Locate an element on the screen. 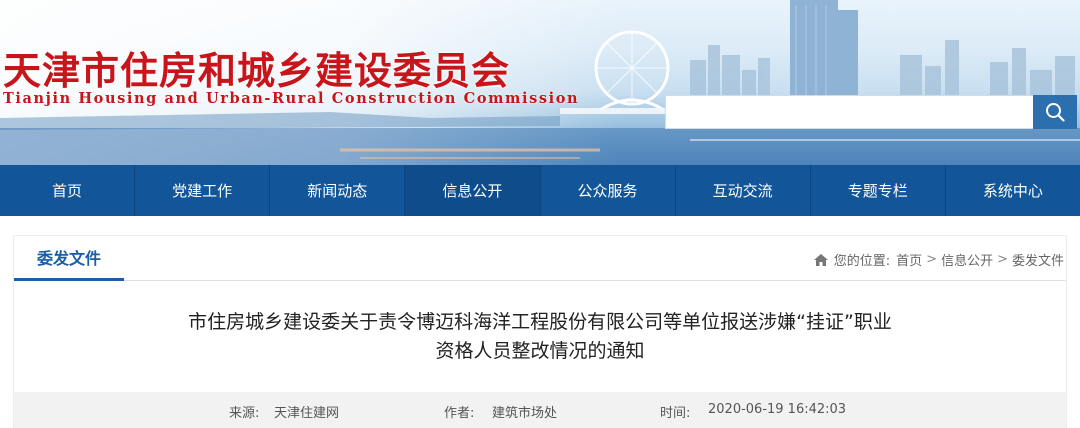 This screenshot has height=428, width=1080. home-icon is located at coordinates (820, 259).